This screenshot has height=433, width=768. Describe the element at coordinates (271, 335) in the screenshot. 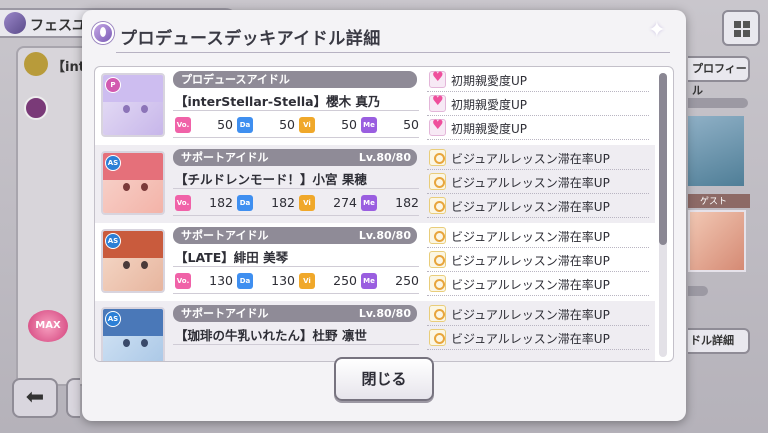

I see `idol-name: 【珈琲の牛乳いれたん】杜野 凛世` at that location.